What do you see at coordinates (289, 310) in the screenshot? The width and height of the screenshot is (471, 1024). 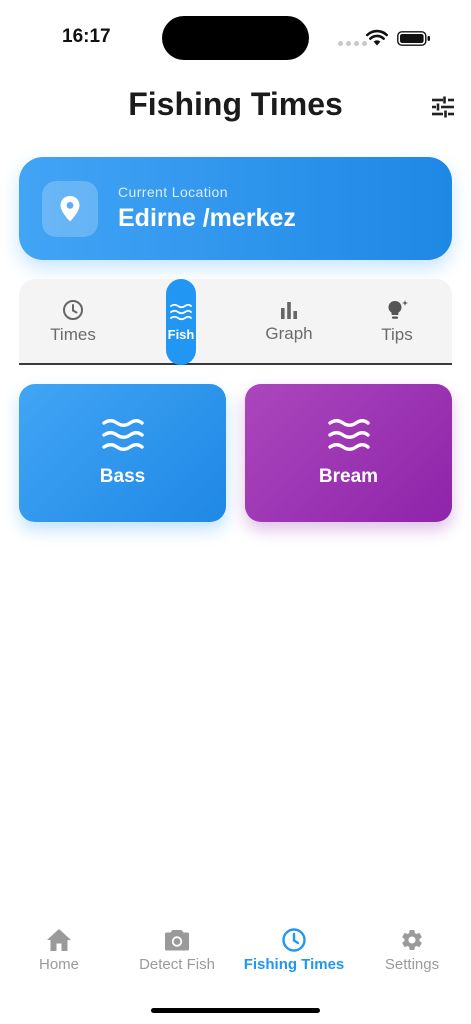 I see `bar-chart-icon` at bounding box center [289, 310].